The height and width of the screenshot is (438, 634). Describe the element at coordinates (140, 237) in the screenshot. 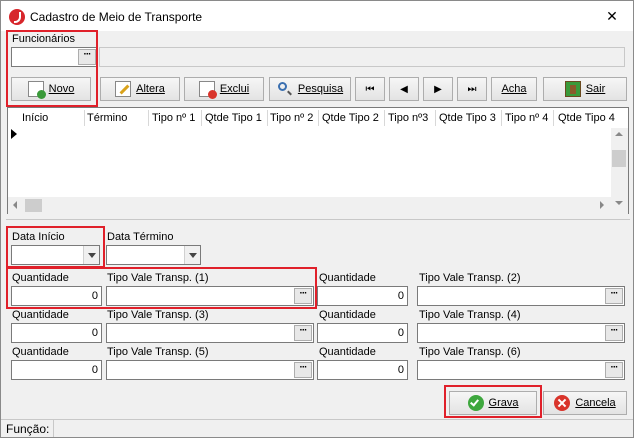

I see `data-termino-label: Data Término` at that location.